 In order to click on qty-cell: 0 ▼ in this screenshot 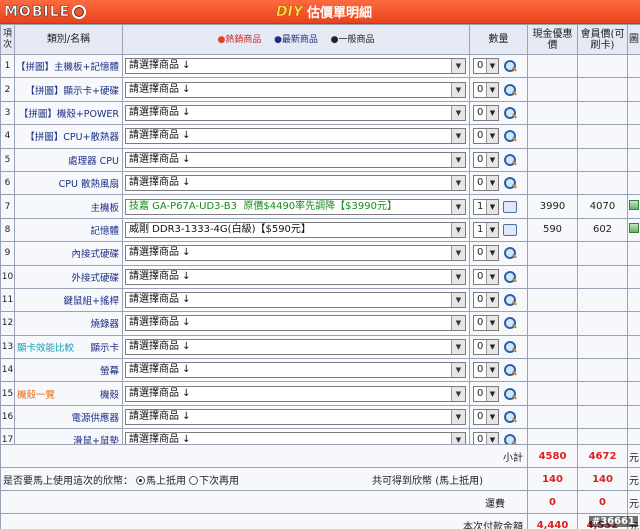, I will do `click(498, 253)`.